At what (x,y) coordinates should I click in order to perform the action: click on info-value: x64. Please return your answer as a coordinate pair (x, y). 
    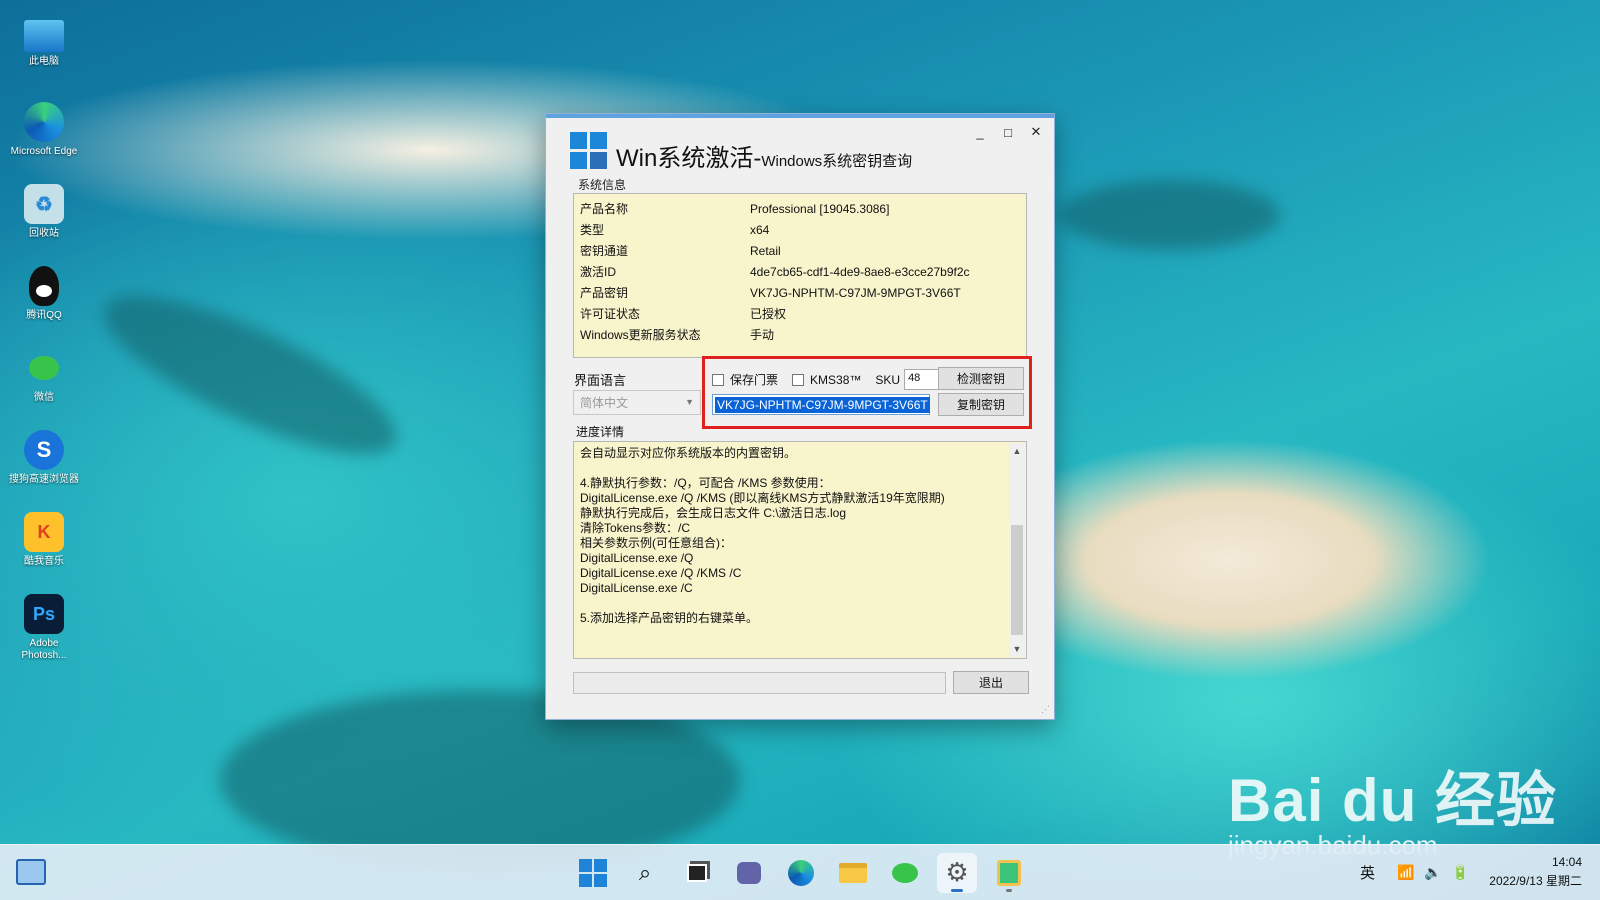
    Looking at the image, I should click on (760, 229).